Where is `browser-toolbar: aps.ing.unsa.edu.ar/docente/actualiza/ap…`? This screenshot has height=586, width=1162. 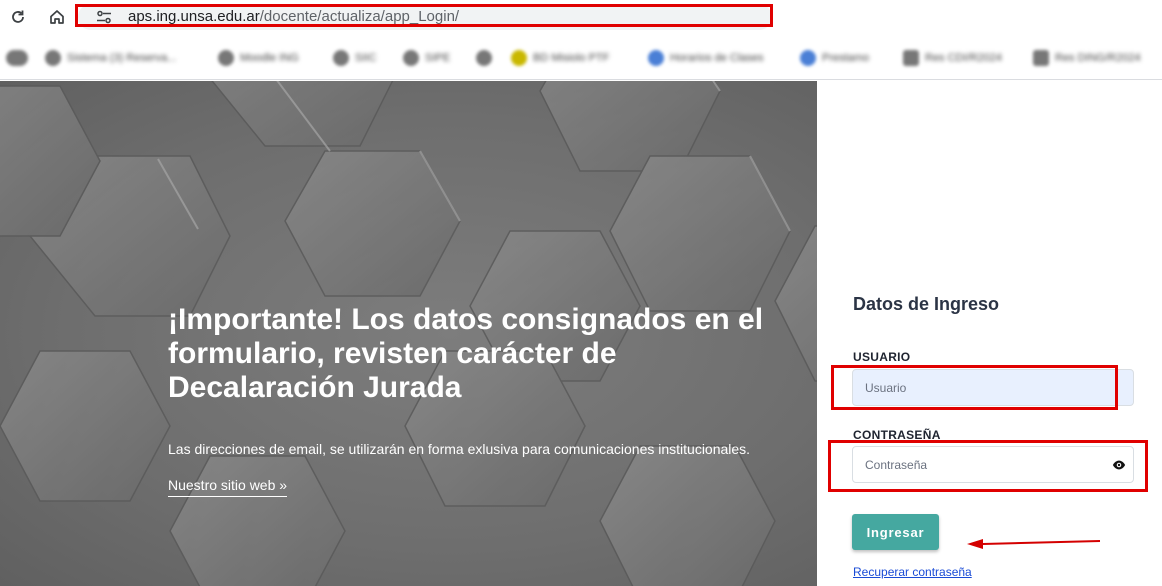 browser-toolbar: aps.ing.unsa.edu.ar/docente/actualiza/ap… is located at coordinates (581, 17).